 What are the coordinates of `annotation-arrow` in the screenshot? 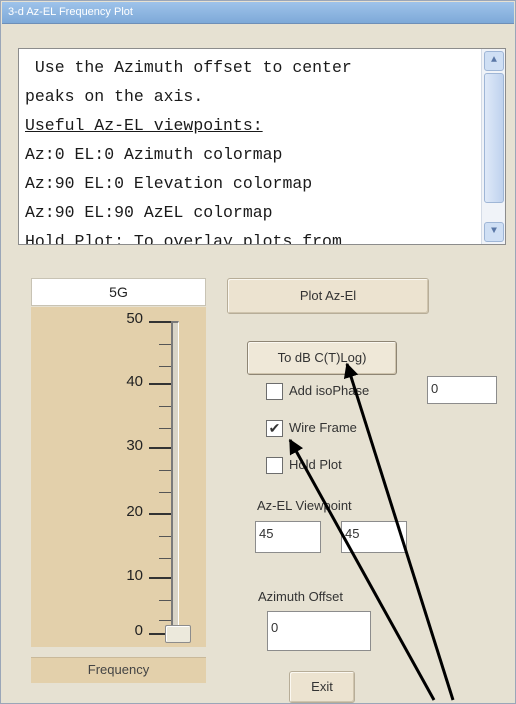 It's located at (399, 531).